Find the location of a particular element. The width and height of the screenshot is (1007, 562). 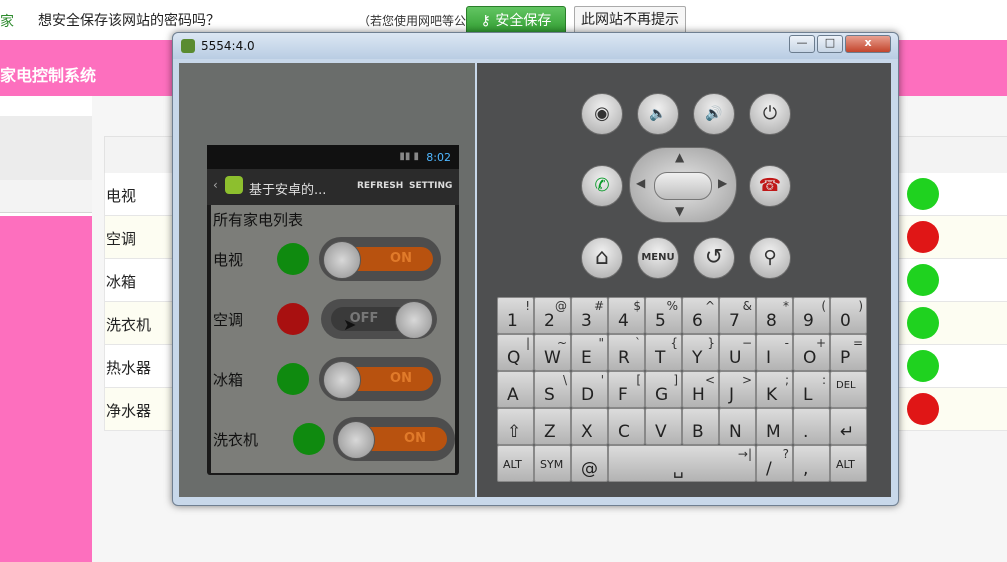

key-2: 2 @ is located at coordinates (552, 315).